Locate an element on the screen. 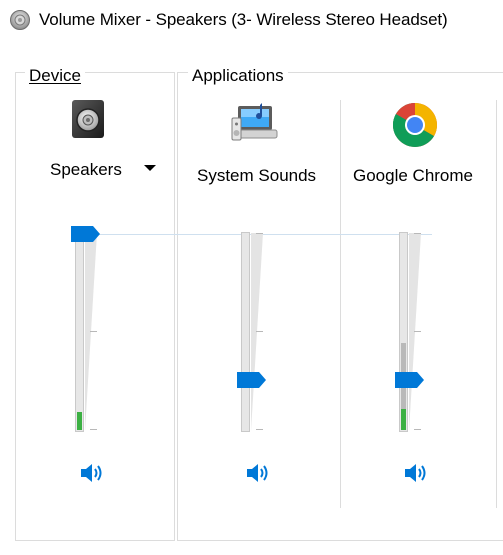 The image size is (503, 555). app-name: System Sounds is located at coordinates (257, 175).